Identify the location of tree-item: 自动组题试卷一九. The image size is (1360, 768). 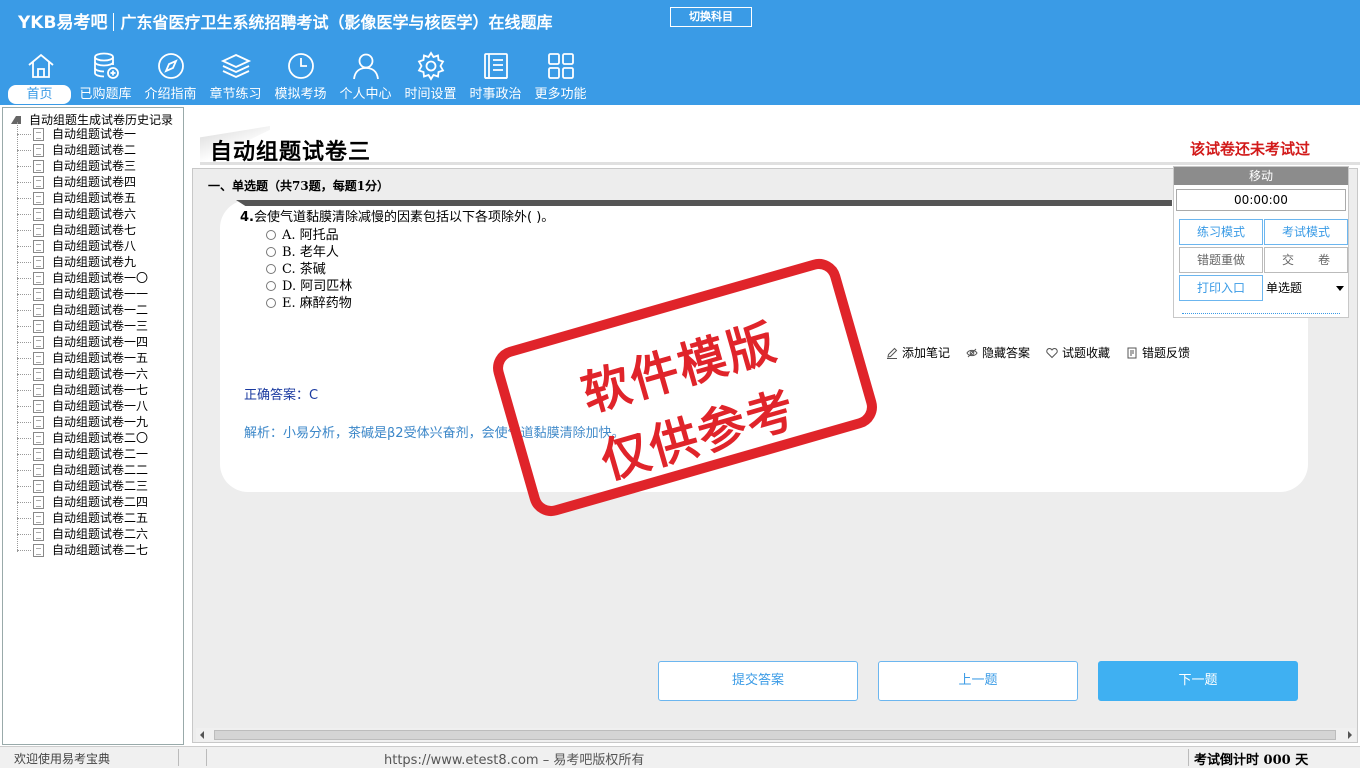
(82, 422).